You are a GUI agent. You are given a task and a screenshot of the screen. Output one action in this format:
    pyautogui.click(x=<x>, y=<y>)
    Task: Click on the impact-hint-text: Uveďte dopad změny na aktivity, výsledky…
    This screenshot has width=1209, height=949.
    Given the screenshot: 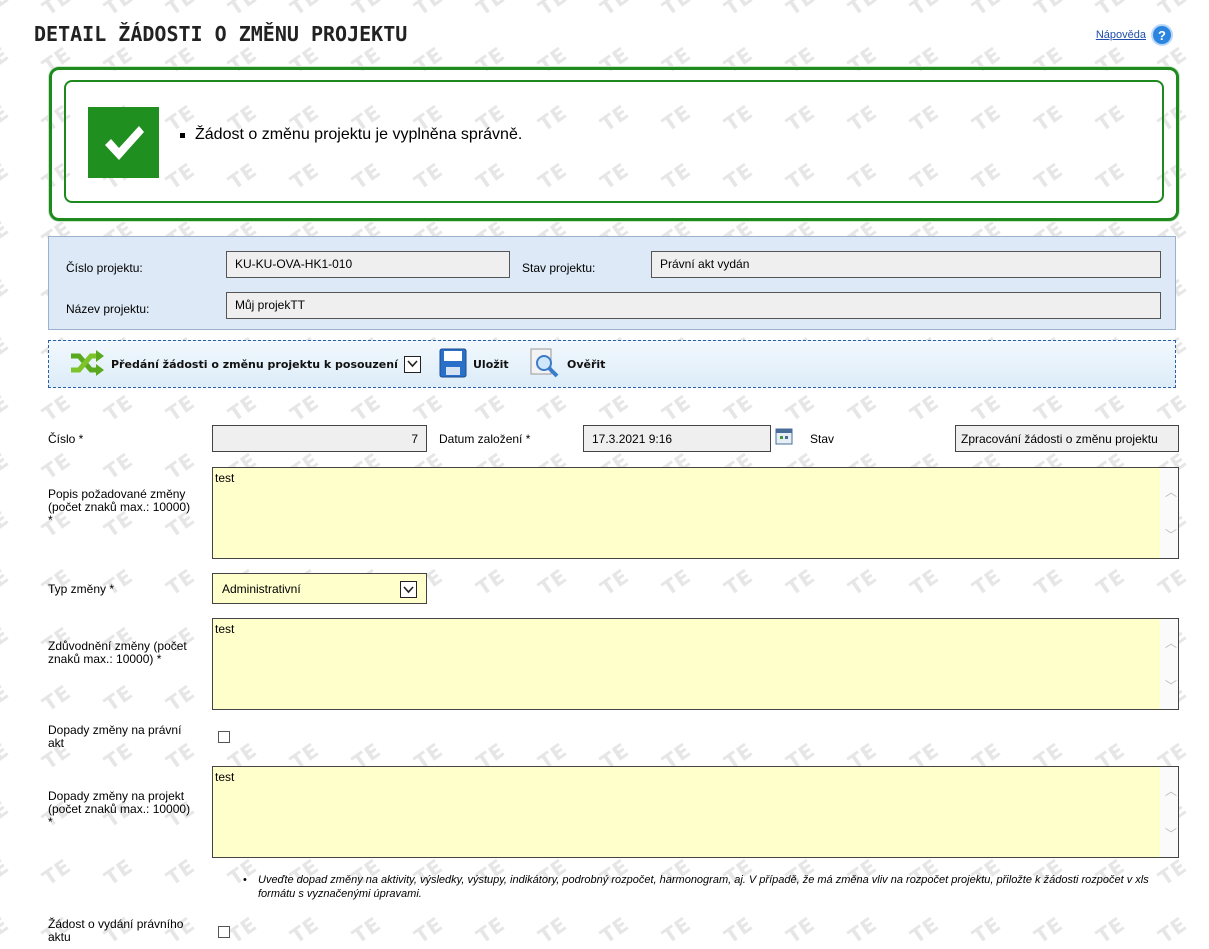 What is the action you would take?
    pyautogui.click(x=703, y=887)
    